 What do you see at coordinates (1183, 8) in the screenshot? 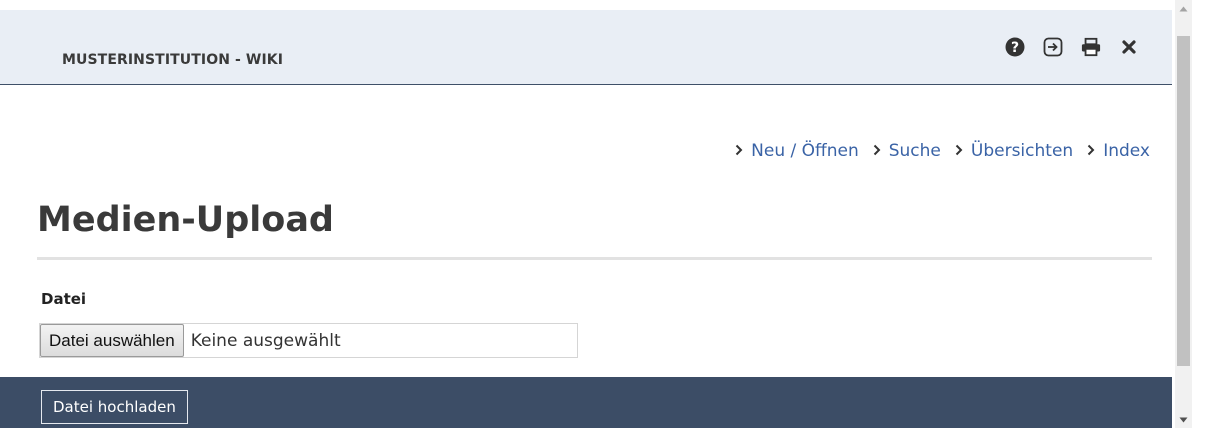
I see `scroll-up-arrow-icon` at bounding box center [1183, 8].